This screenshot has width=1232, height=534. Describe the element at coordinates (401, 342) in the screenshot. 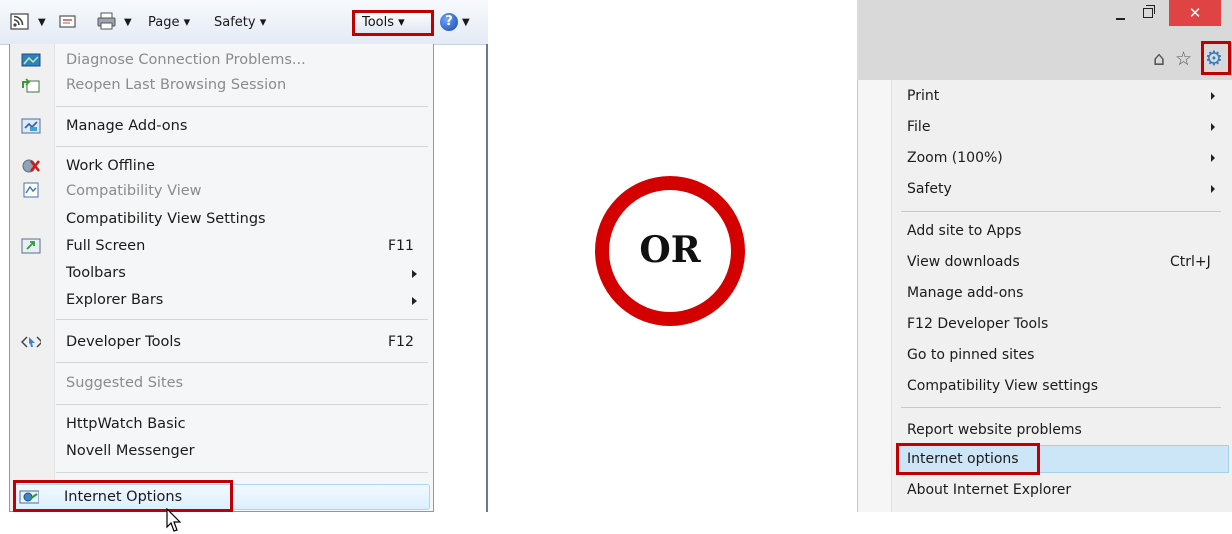

I see `shortcut-f12: F12` at that location.